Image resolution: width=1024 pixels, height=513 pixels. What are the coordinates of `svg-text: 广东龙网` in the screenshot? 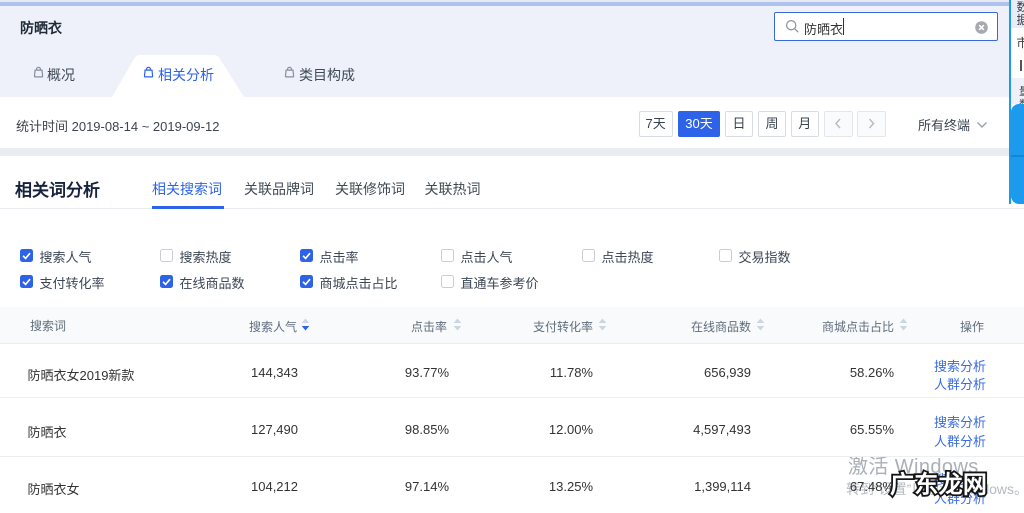 It's located at (938, 485).